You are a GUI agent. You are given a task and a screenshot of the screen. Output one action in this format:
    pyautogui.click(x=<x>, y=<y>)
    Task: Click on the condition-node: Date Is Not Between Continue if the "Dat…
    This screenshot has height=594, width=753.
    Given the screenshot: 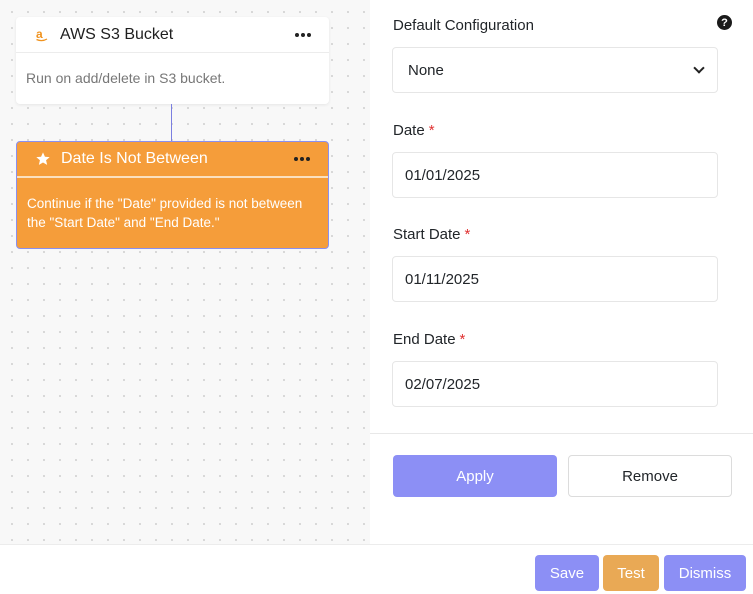 What is the action you would take?
    pyautogui.click(x=172, y=195)
    